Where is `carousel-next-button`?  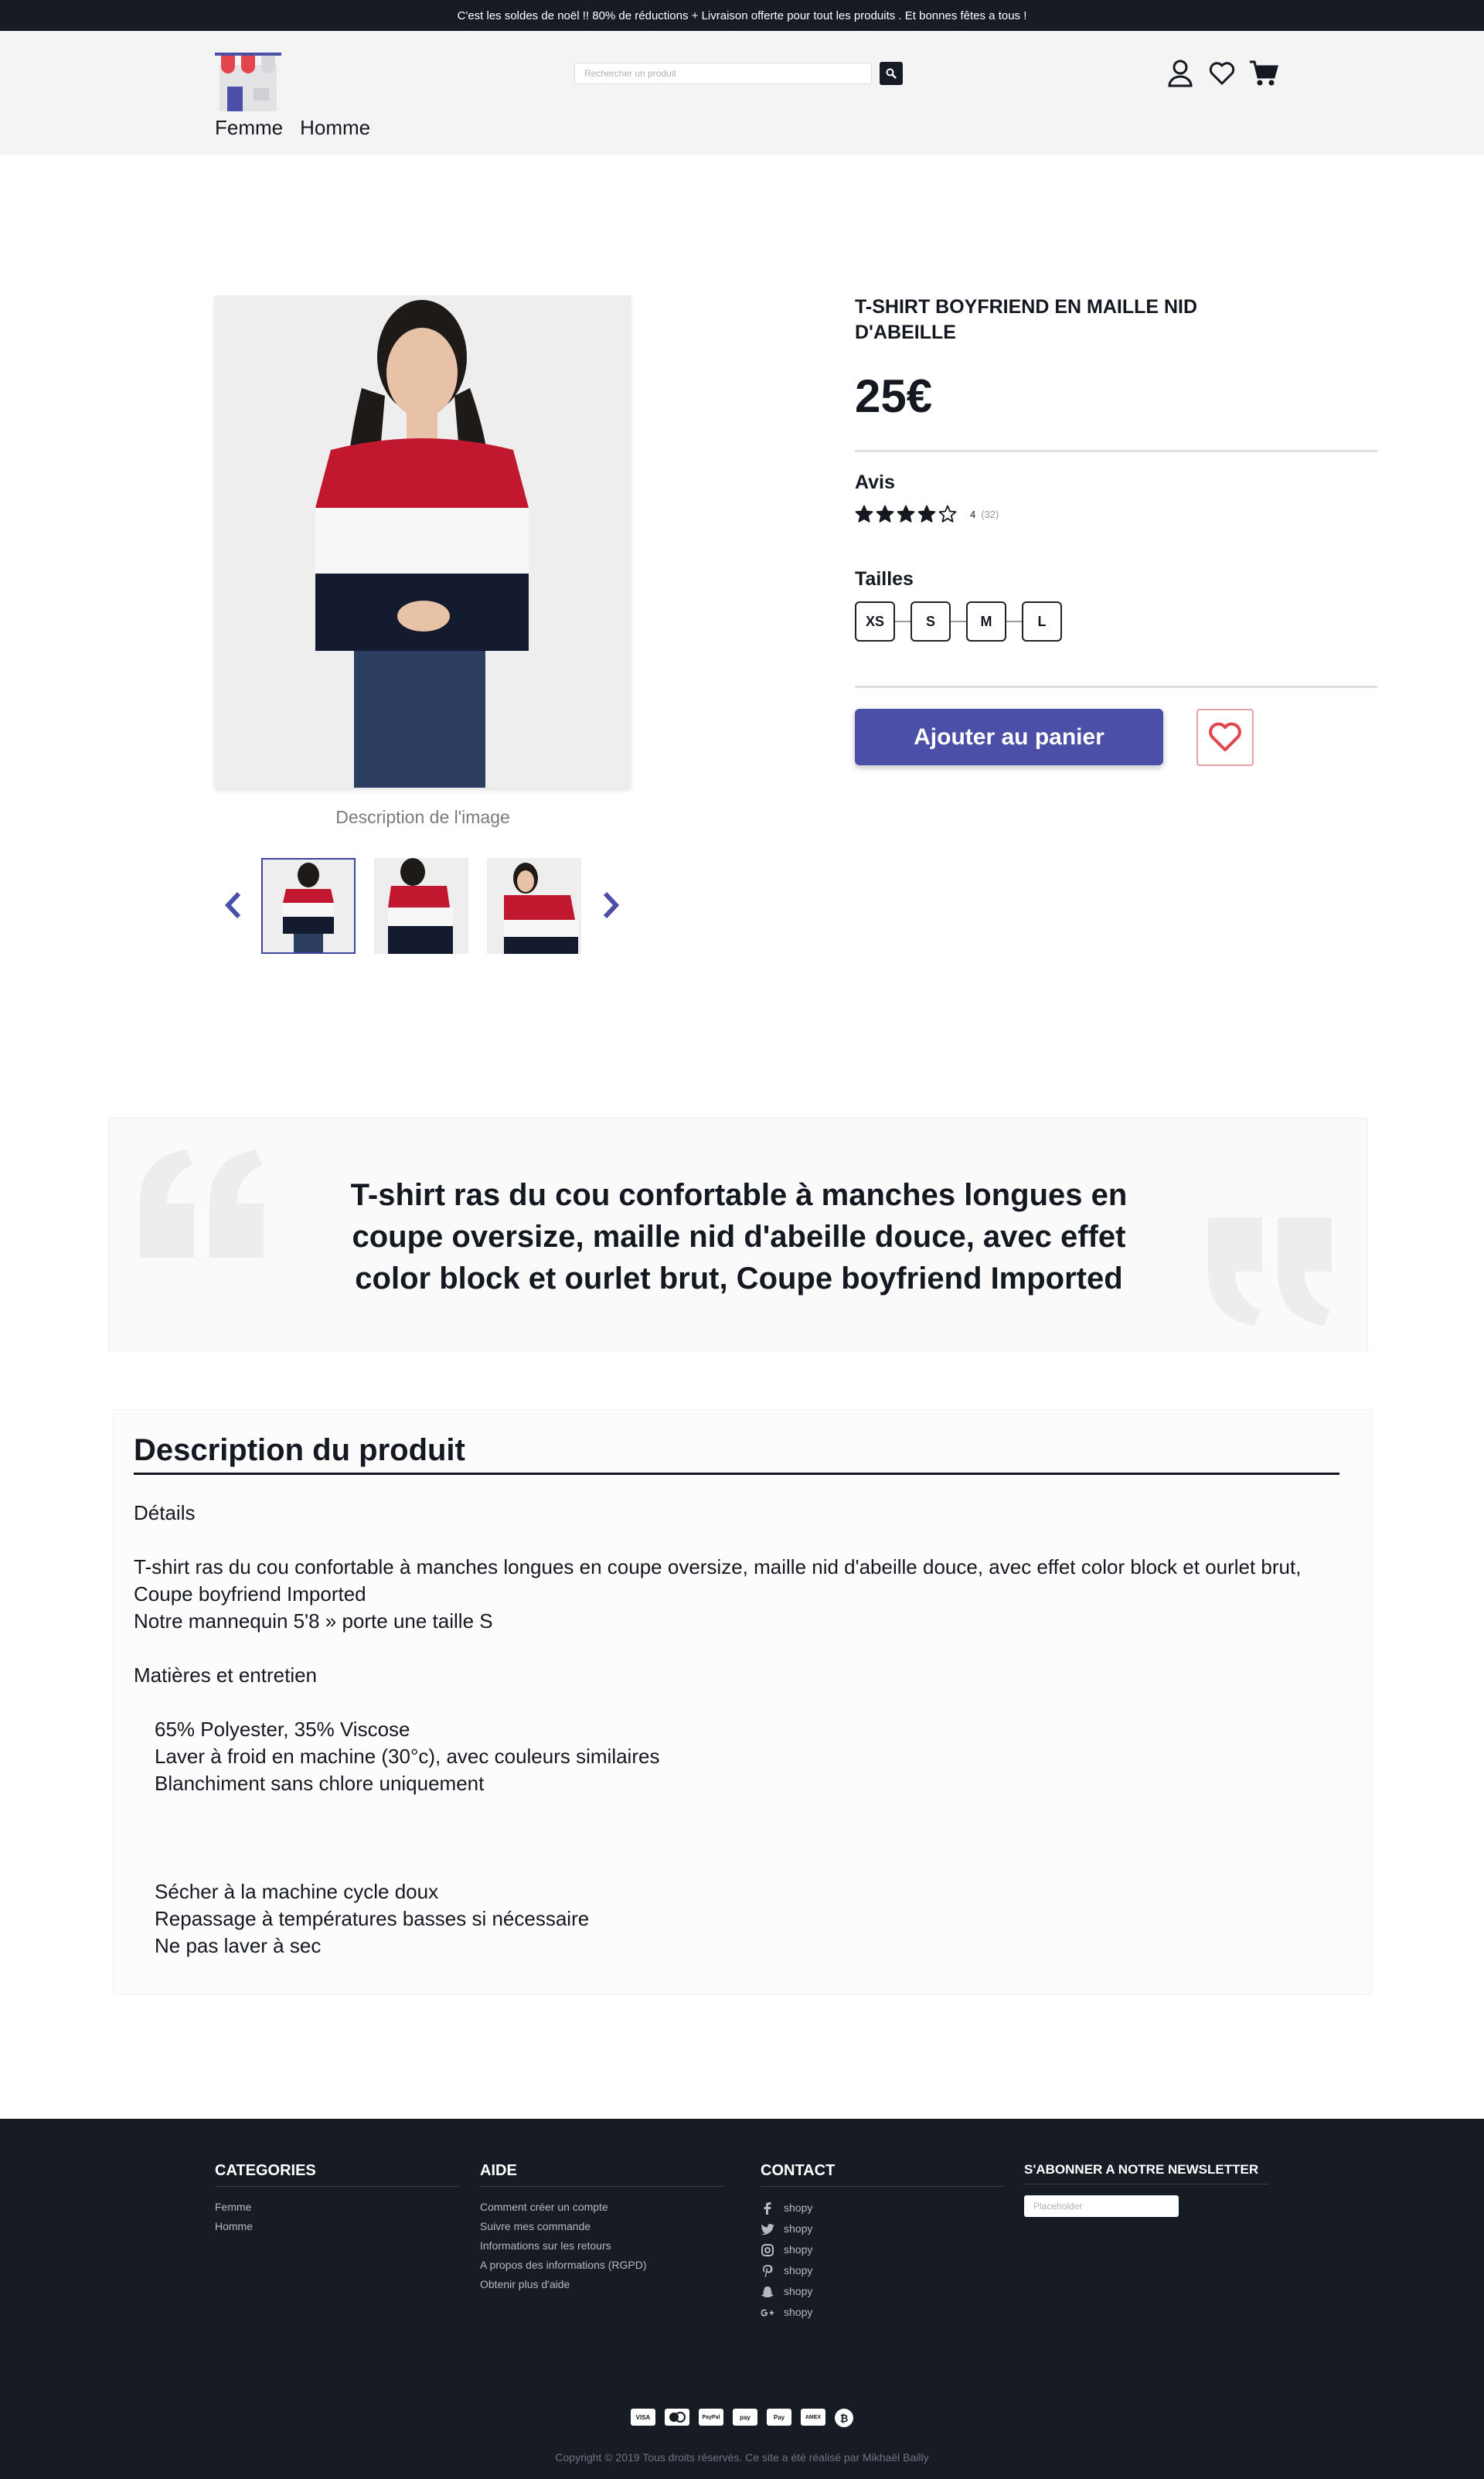 carousel-next-button is located at coordinates (611, 905).